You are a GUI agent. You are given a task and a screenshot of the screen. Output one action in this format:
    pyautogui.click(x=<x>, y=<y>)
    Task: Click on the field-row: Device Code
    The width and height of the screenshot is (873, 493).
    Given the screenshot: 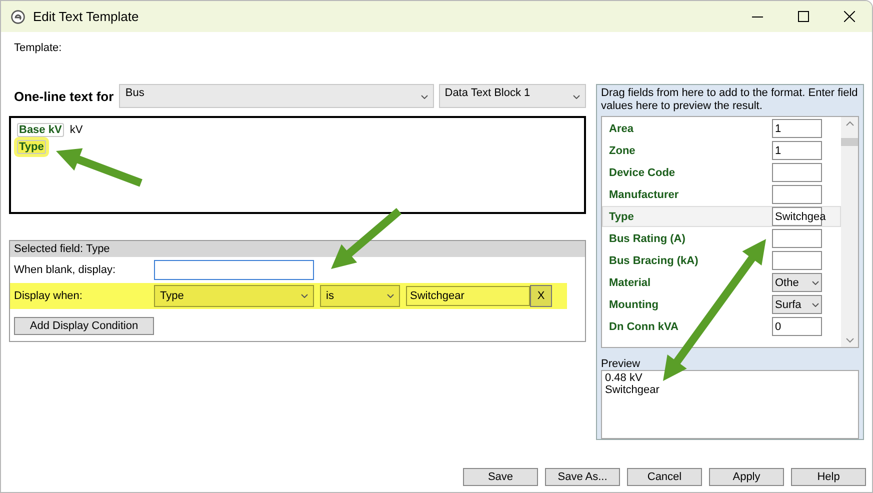 What is the action you would take?
    pyautogui.click(x=721, y=172)
    